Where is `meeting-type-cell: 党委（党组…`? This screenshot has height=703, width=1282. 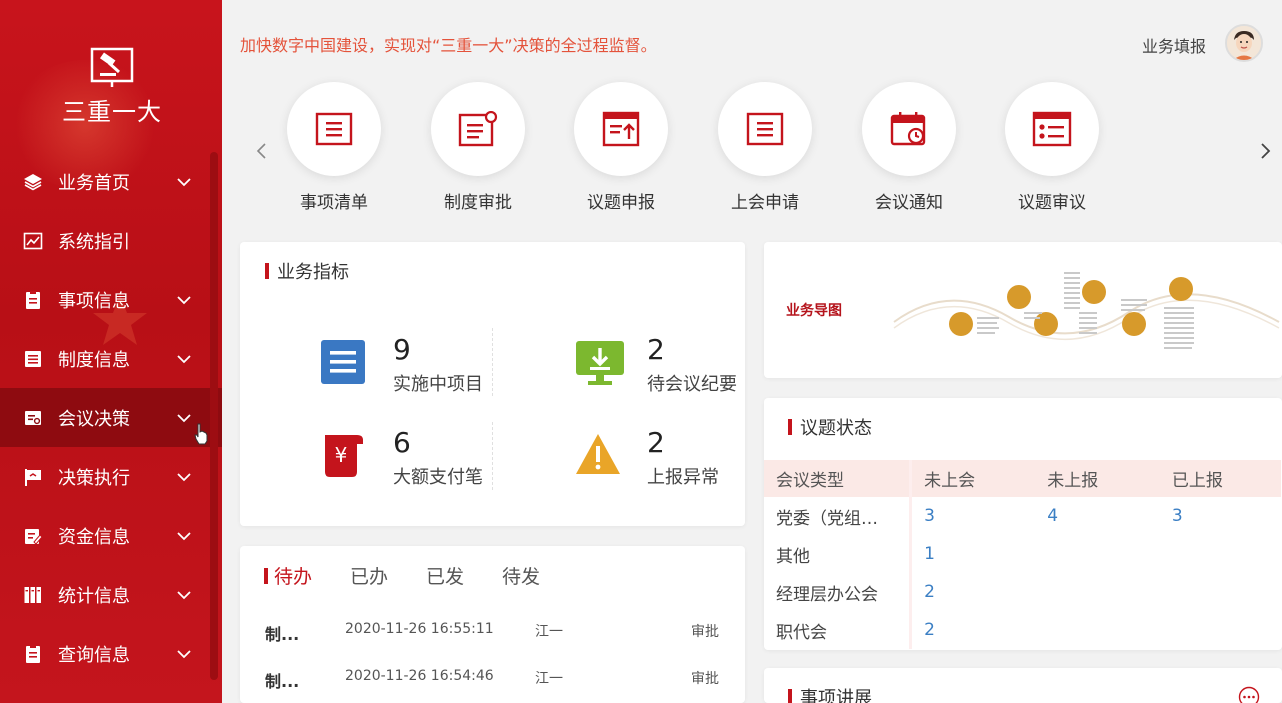 meeting-type-cell: 党委（党组… is located at coordinates (827, 518).